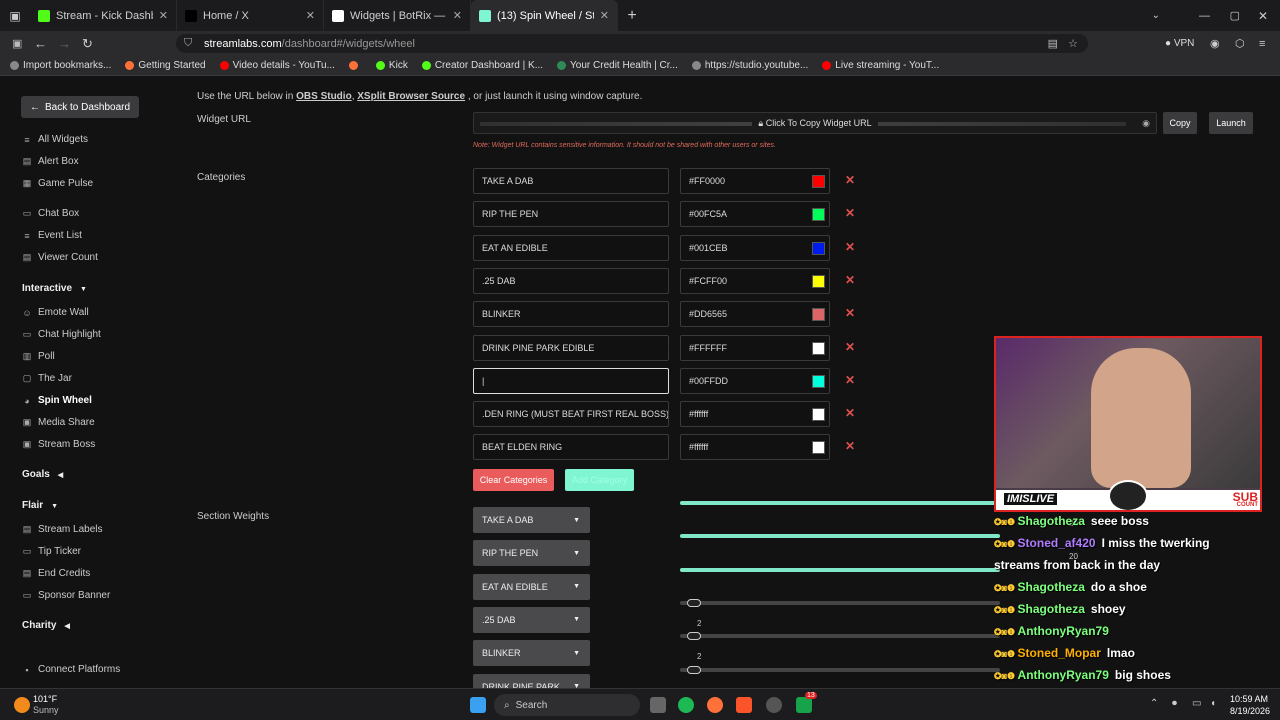  I want to click on sidebar-item-chat-highlight: ▭ Chat Highlight, so click(61, 334).